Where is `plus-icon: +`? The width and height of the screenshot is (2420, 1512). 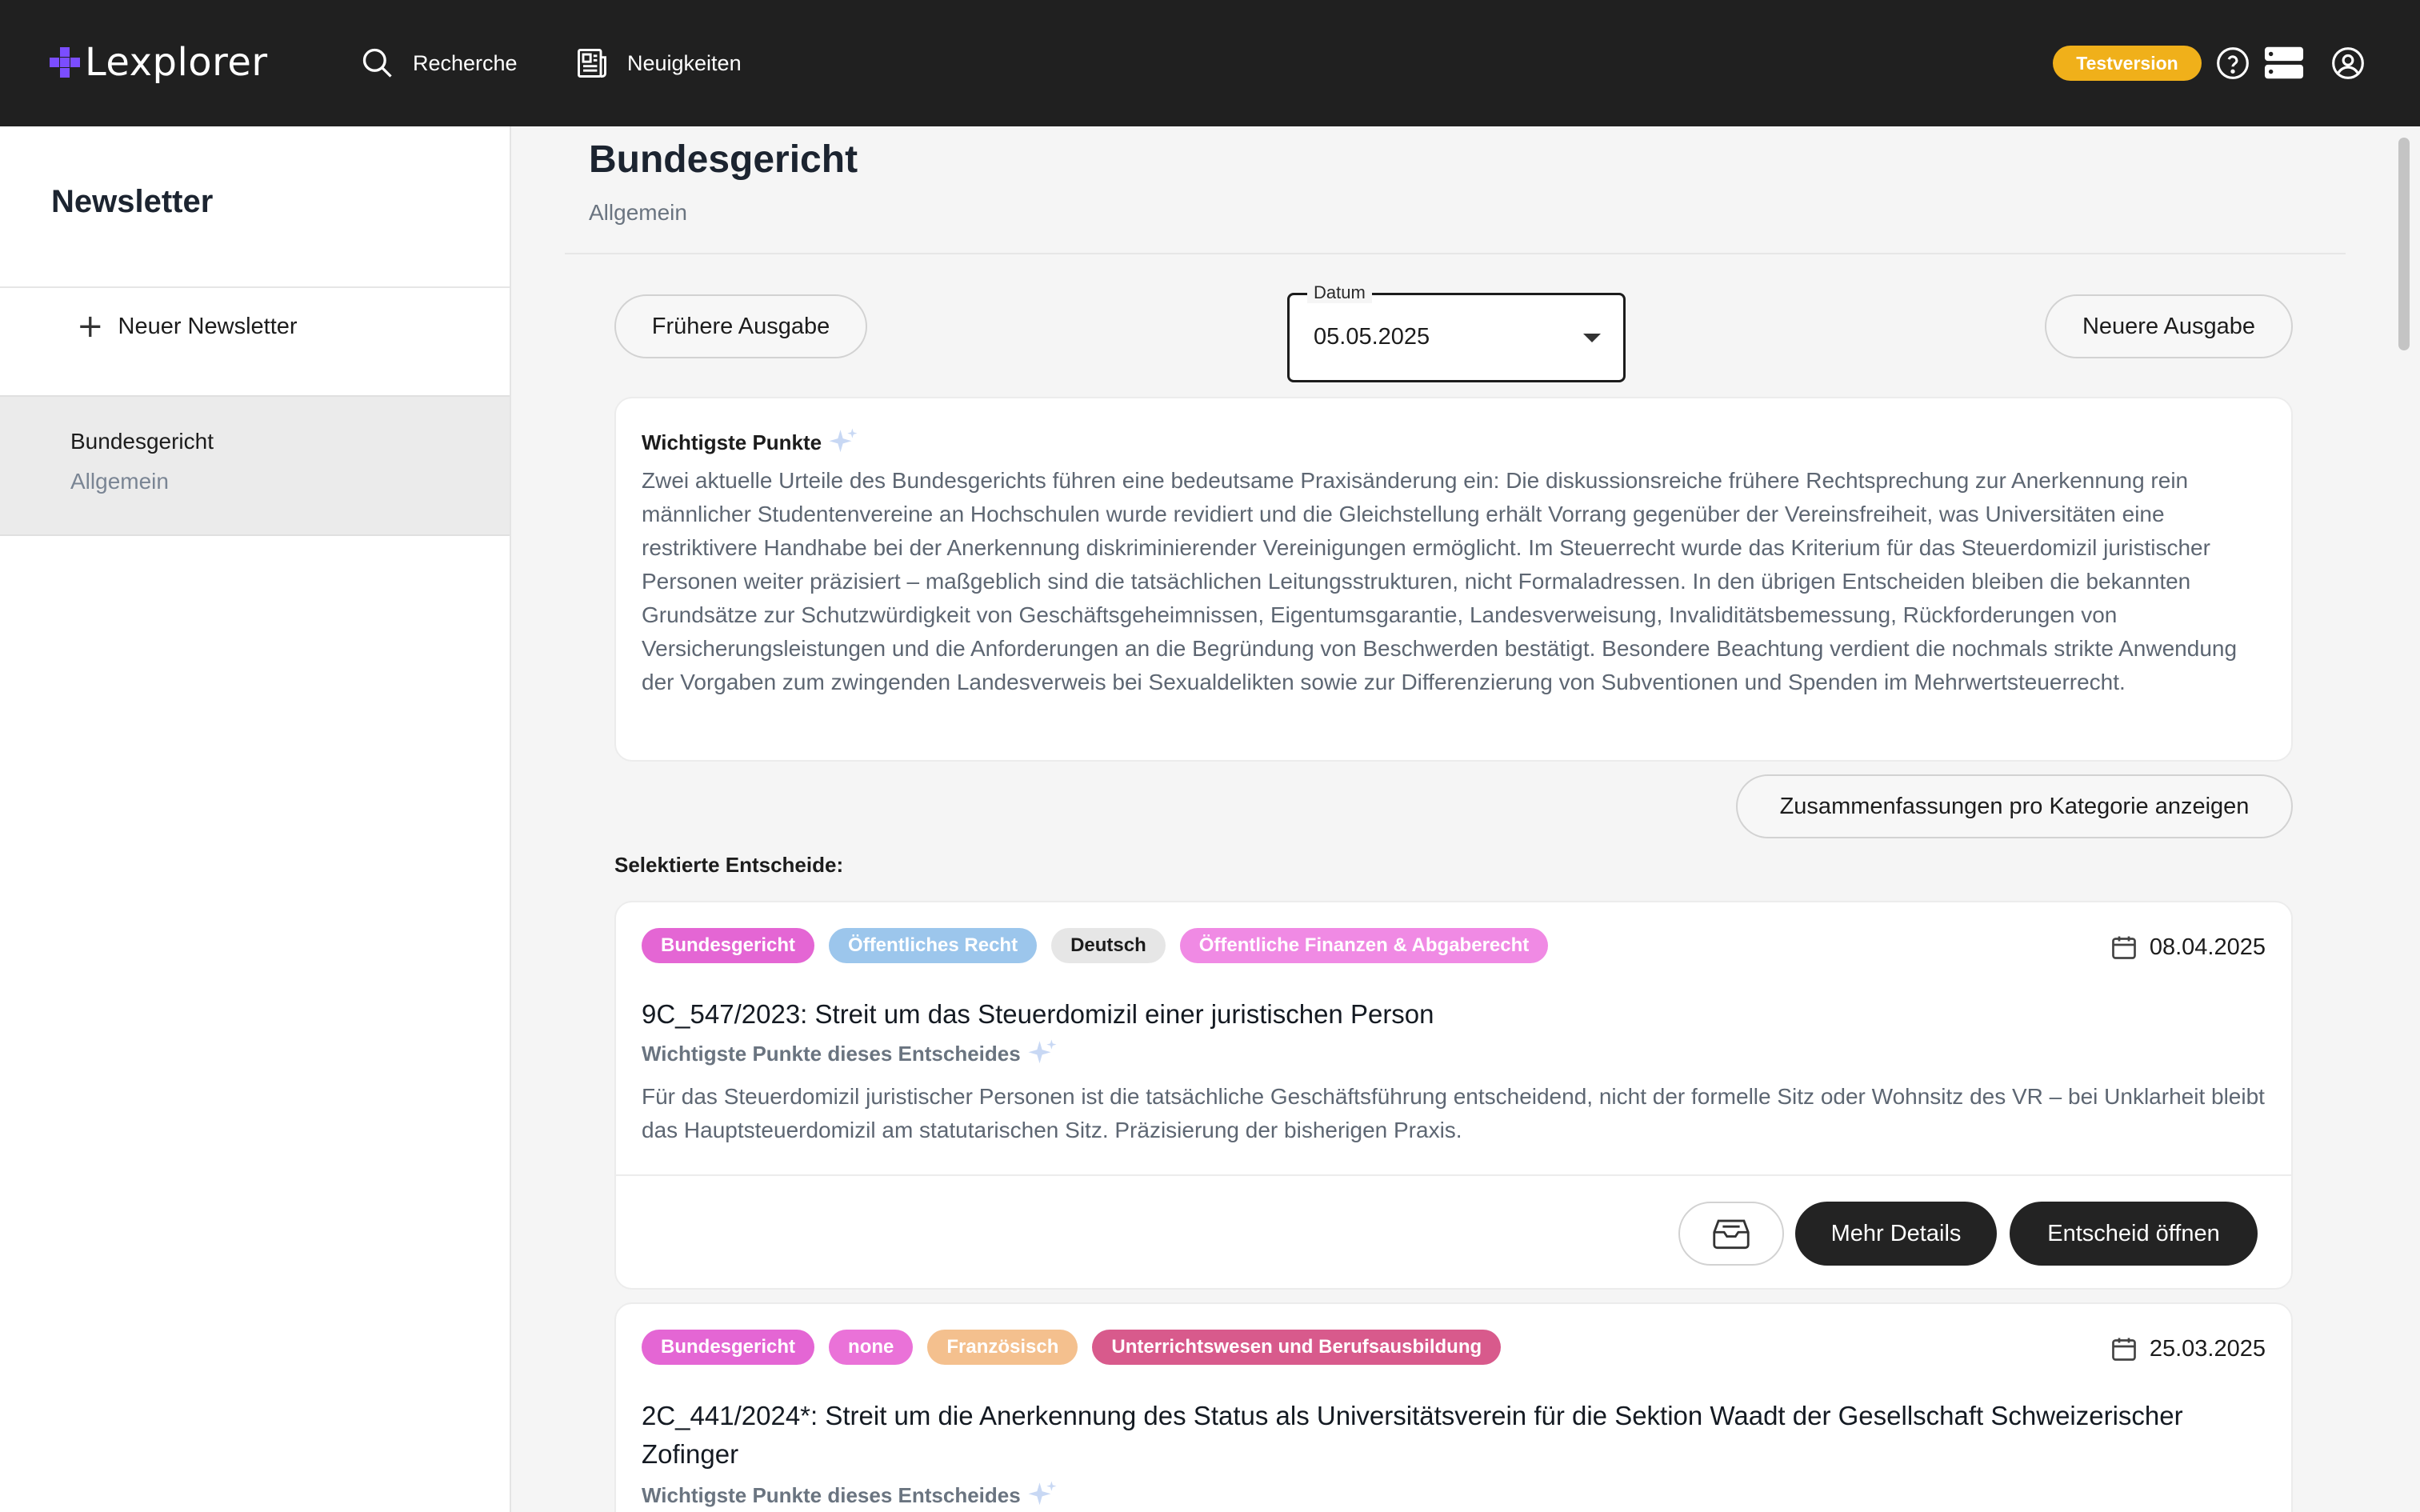 plus-icon: + is located at coordinates (90, 326).